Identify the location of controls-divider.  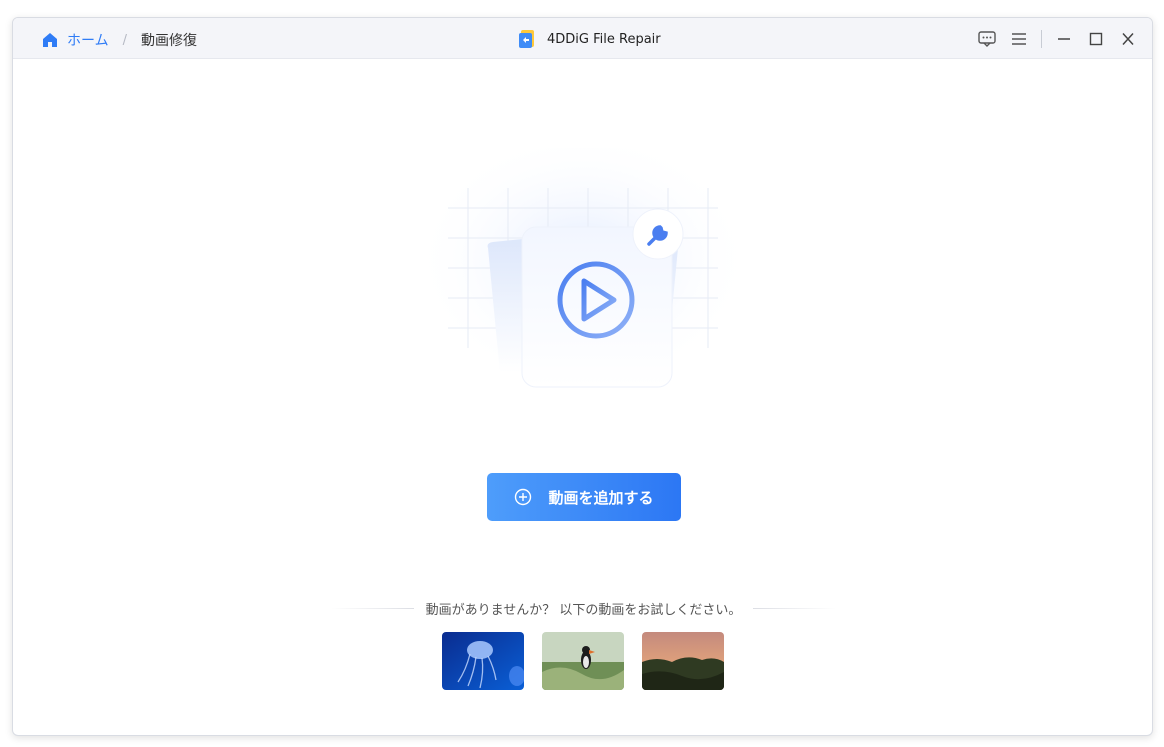
(1041, 39).